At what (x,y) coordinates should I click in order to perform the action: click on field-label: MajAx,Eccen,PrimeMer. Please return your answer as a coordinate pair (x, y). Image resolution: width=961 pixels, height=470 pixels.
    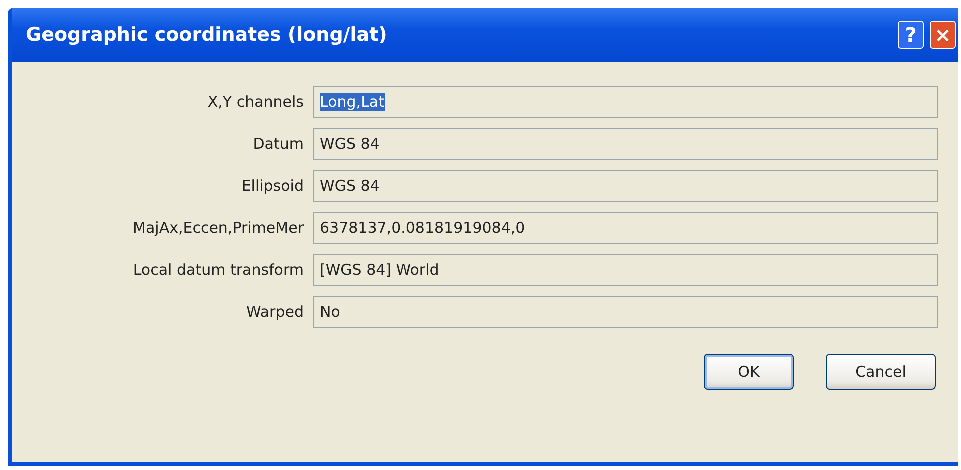
    Looking at the image, I should click on (218, 228).